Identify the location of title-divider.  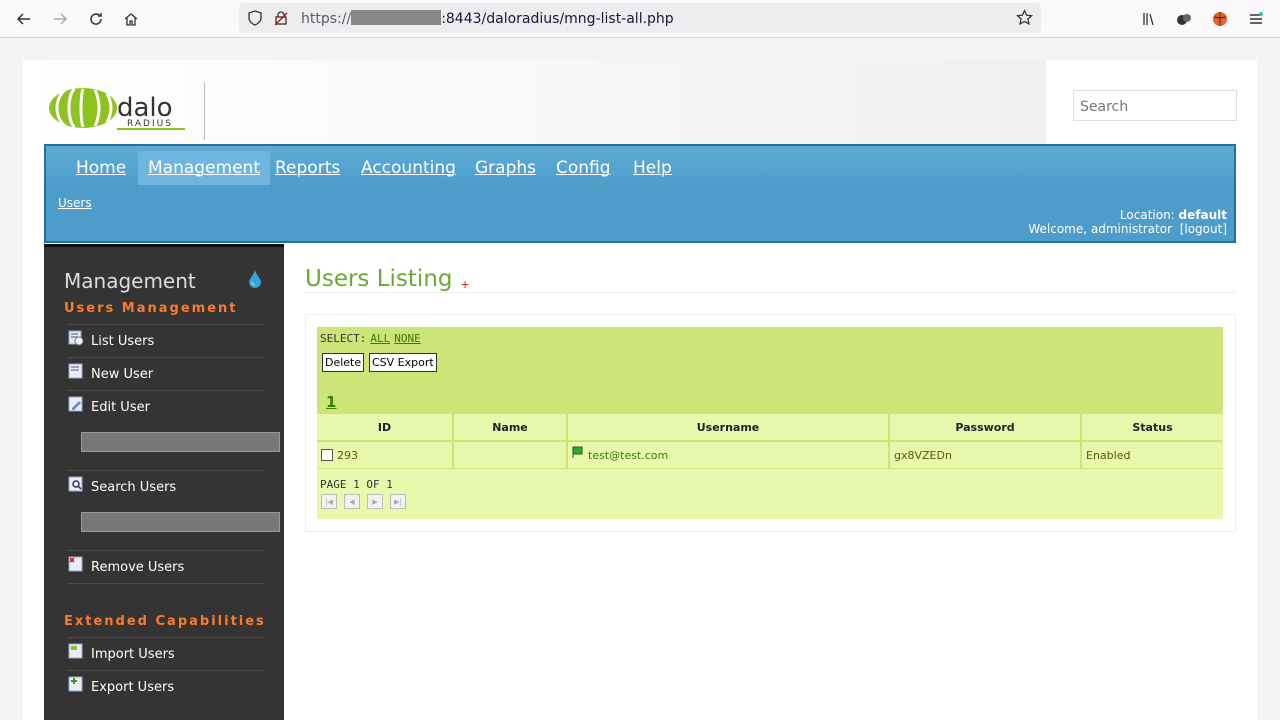
(770, 292).